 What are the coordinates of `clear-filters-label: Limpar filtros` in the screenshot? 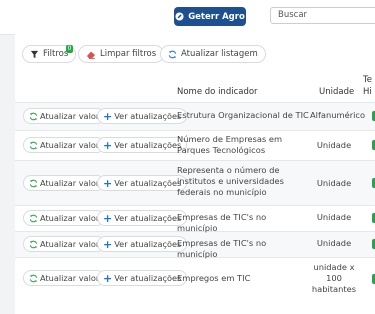 It's located at (128, 54).